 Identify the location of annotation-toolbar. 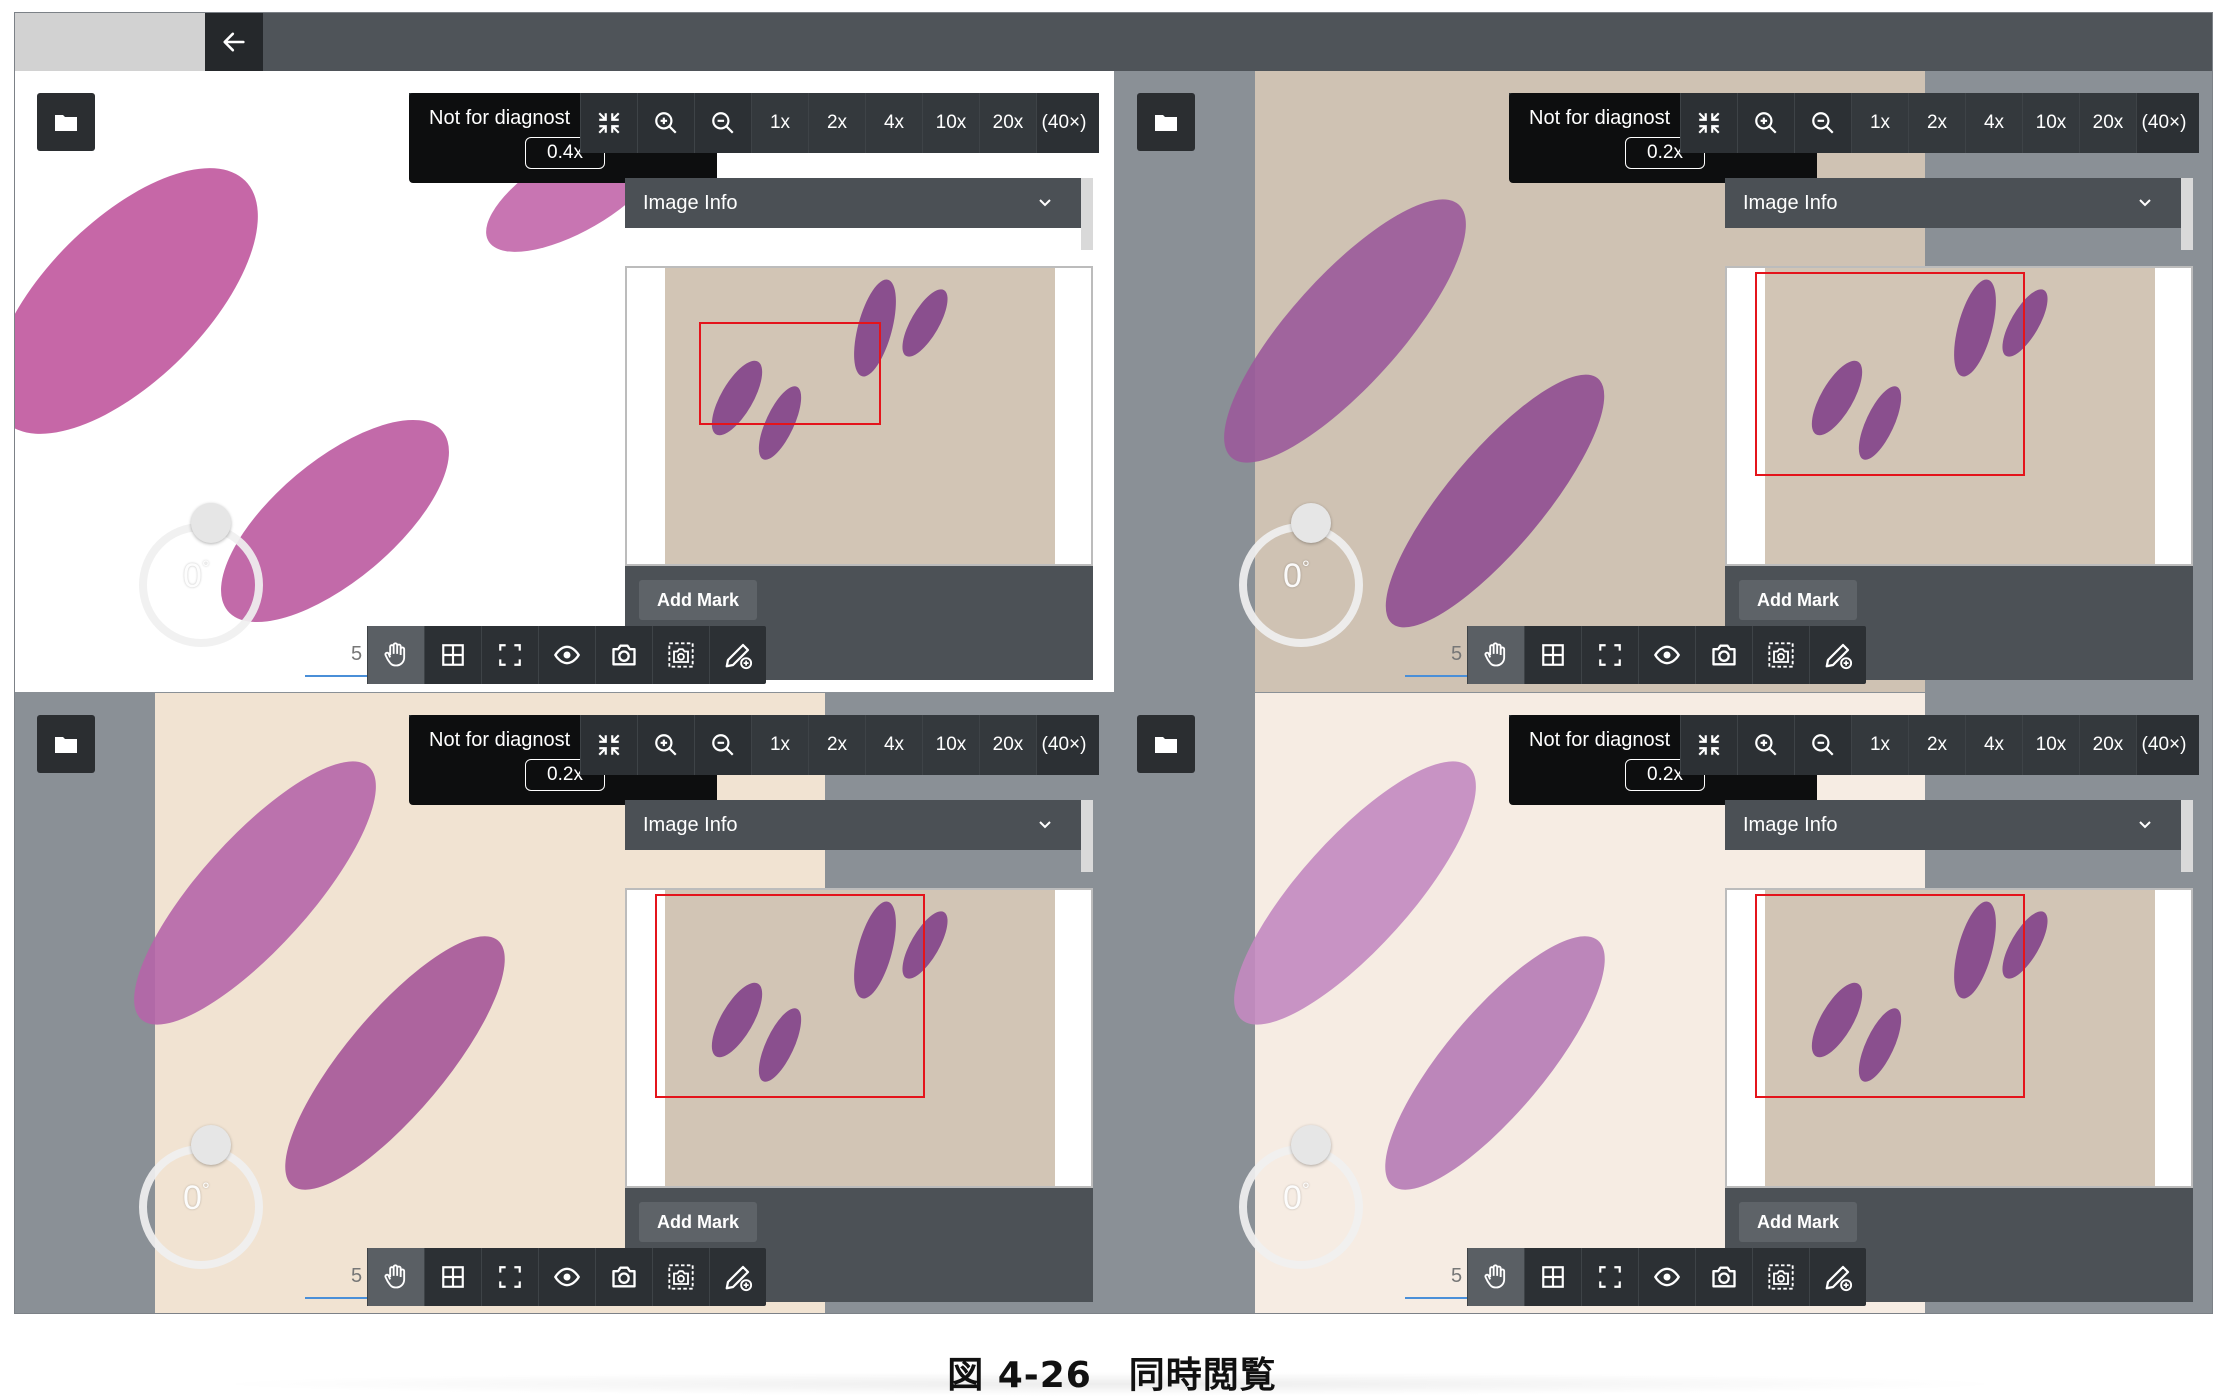
(1666, 1277).